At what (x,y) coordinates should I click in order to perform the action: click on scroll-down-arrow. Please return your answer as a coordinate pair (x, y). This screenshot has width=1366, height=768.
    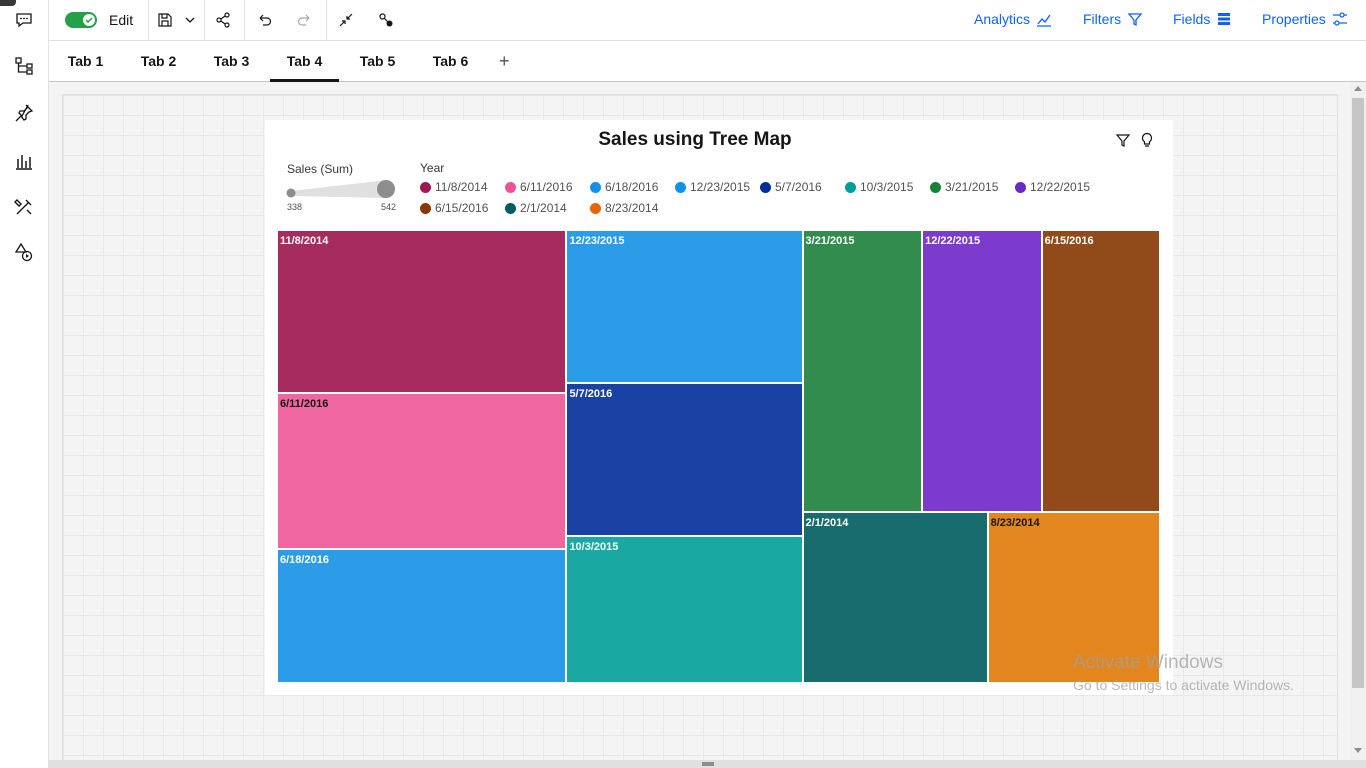
    Looking at the image, I should click on (1358, 750).